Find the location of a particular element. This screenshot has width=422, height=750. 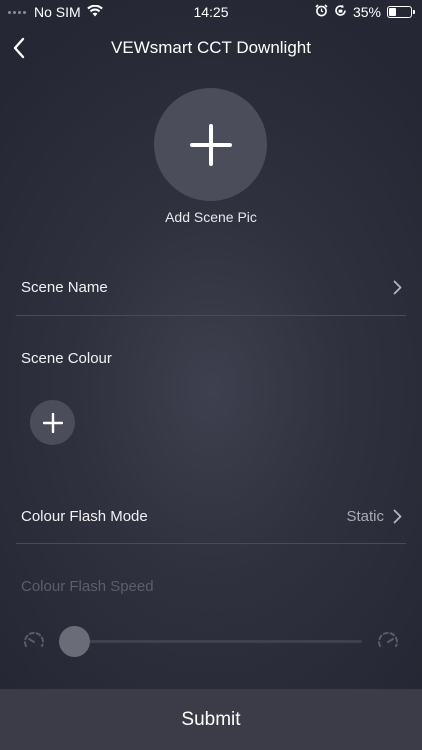

battery-fill is located at coordinates (393, 12).